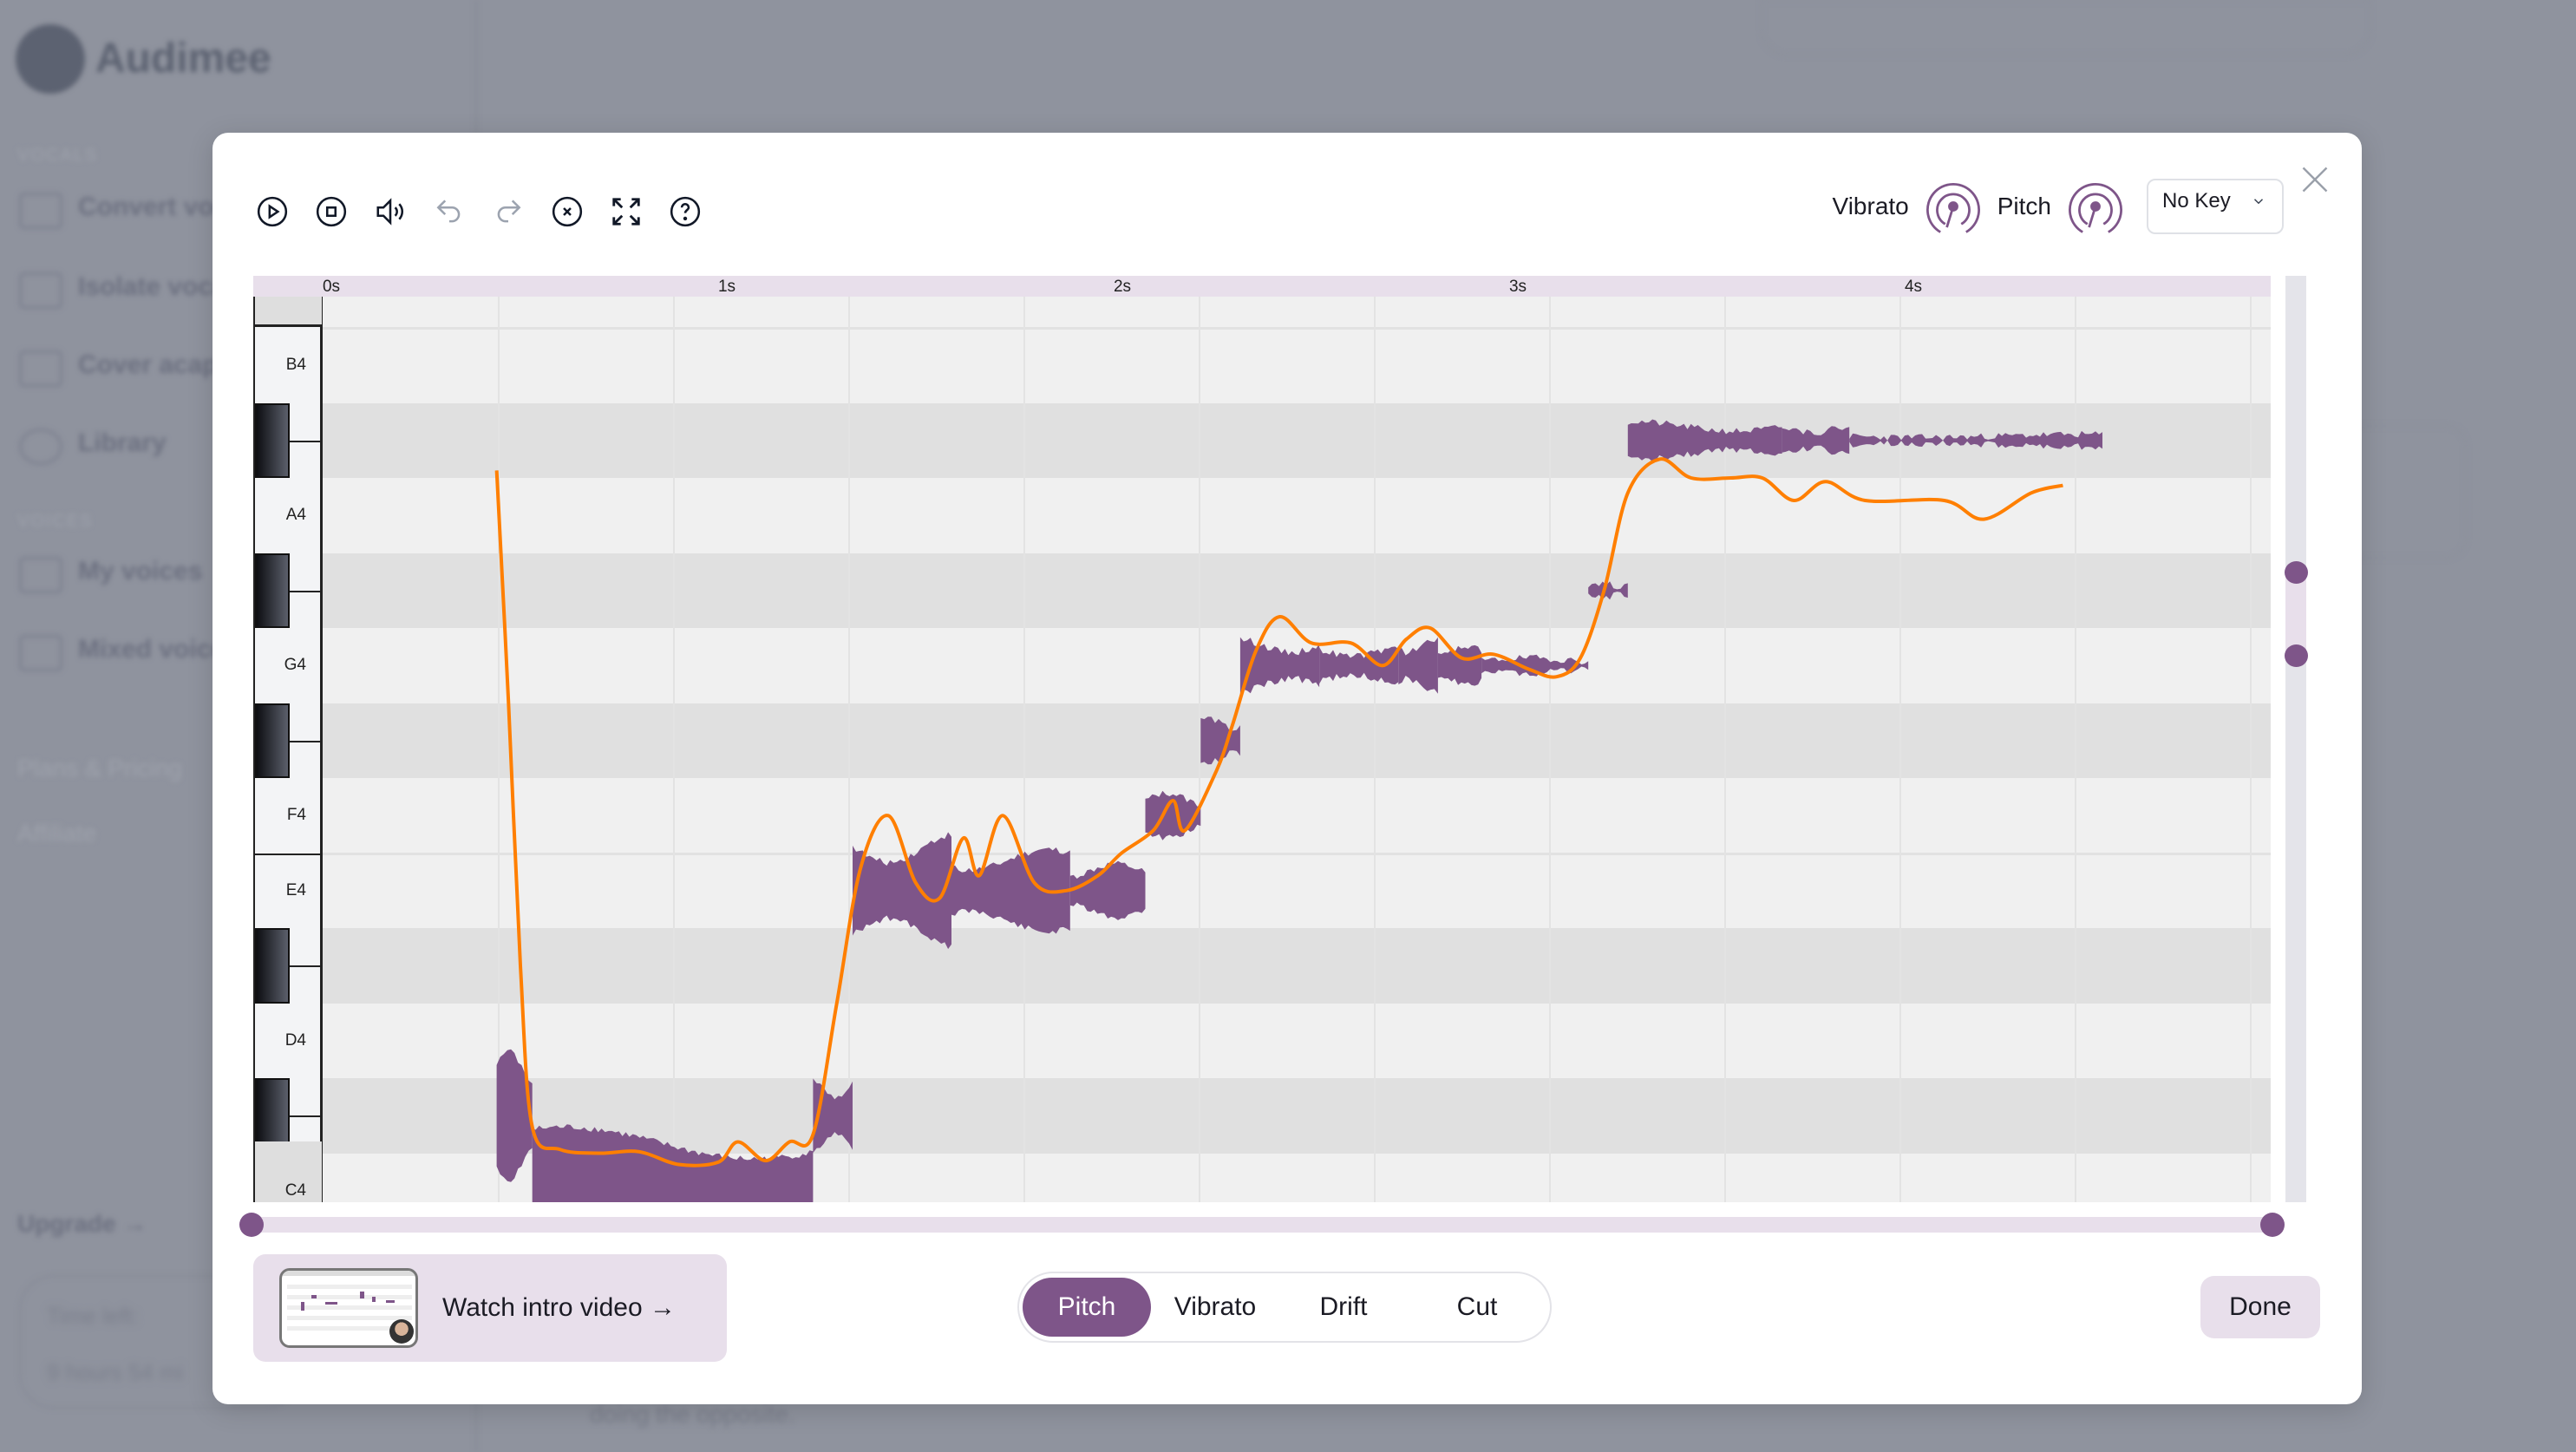 The height and width of the screenshot is (1452, 2576). What do you see at coordinates (2258, 202) in the screenshot?
I see `chevron-down-icon` at bounding box center [2258, 202].